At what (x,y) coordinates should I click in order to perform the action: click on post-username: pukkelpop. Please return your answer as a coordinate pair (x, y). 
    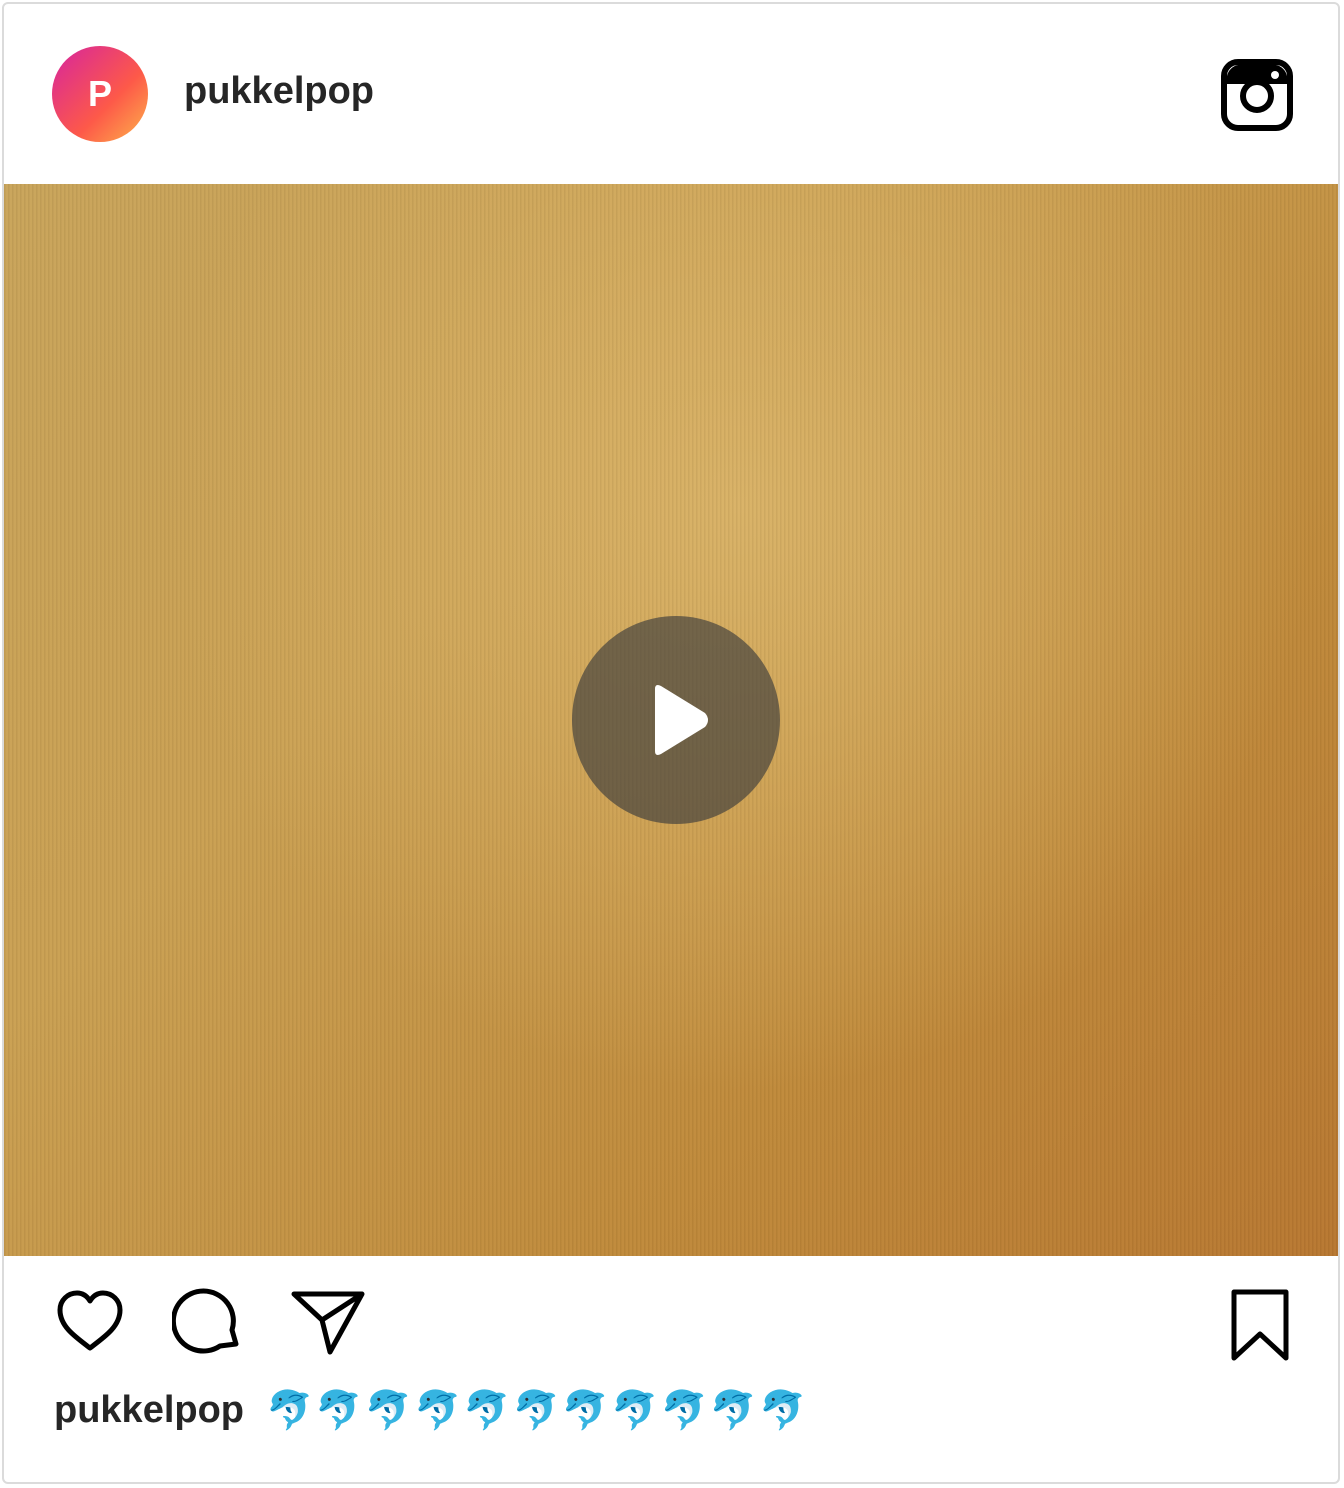
    Looking at the image, I should click on (279, 91).